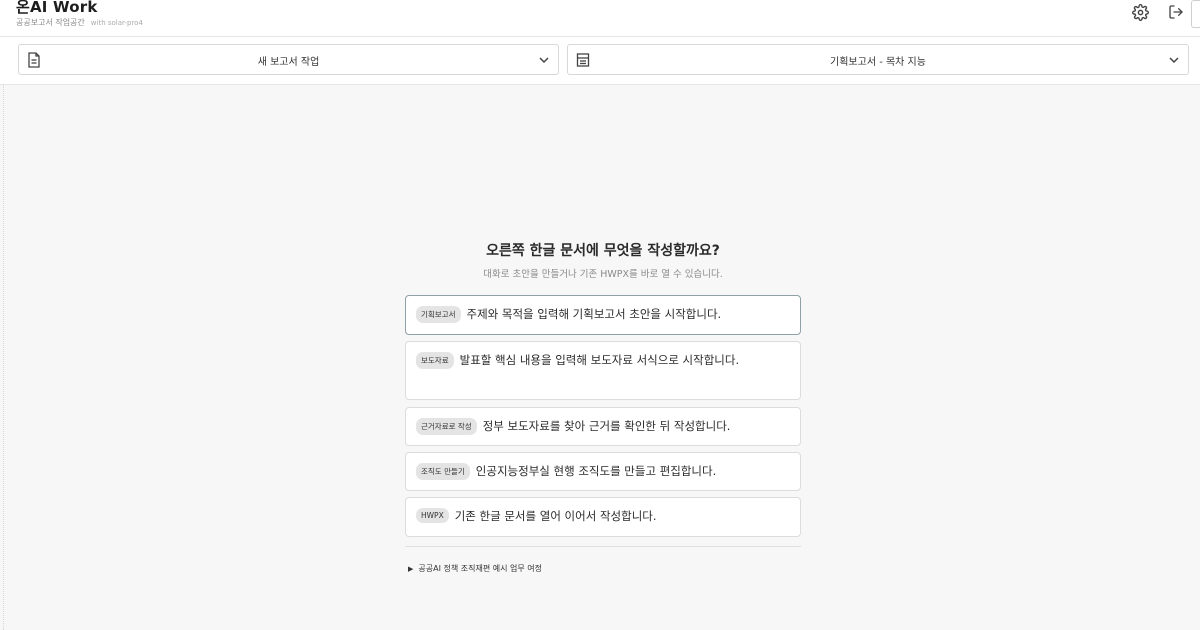 This screenshot has height=630, width=1200. What do you see at coordinates (116, 23) in the screenshot?
I see `model-name: with solar-pro4` at bounding box center [116, 23].